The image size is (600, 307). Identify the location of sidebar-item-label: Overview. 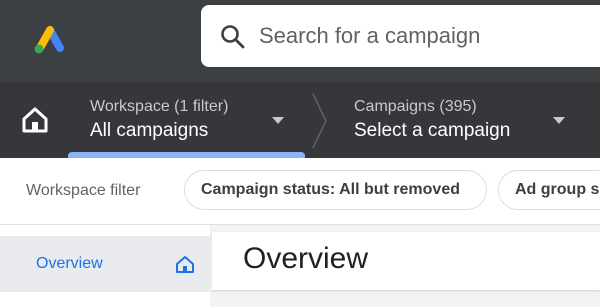
(69, 263).